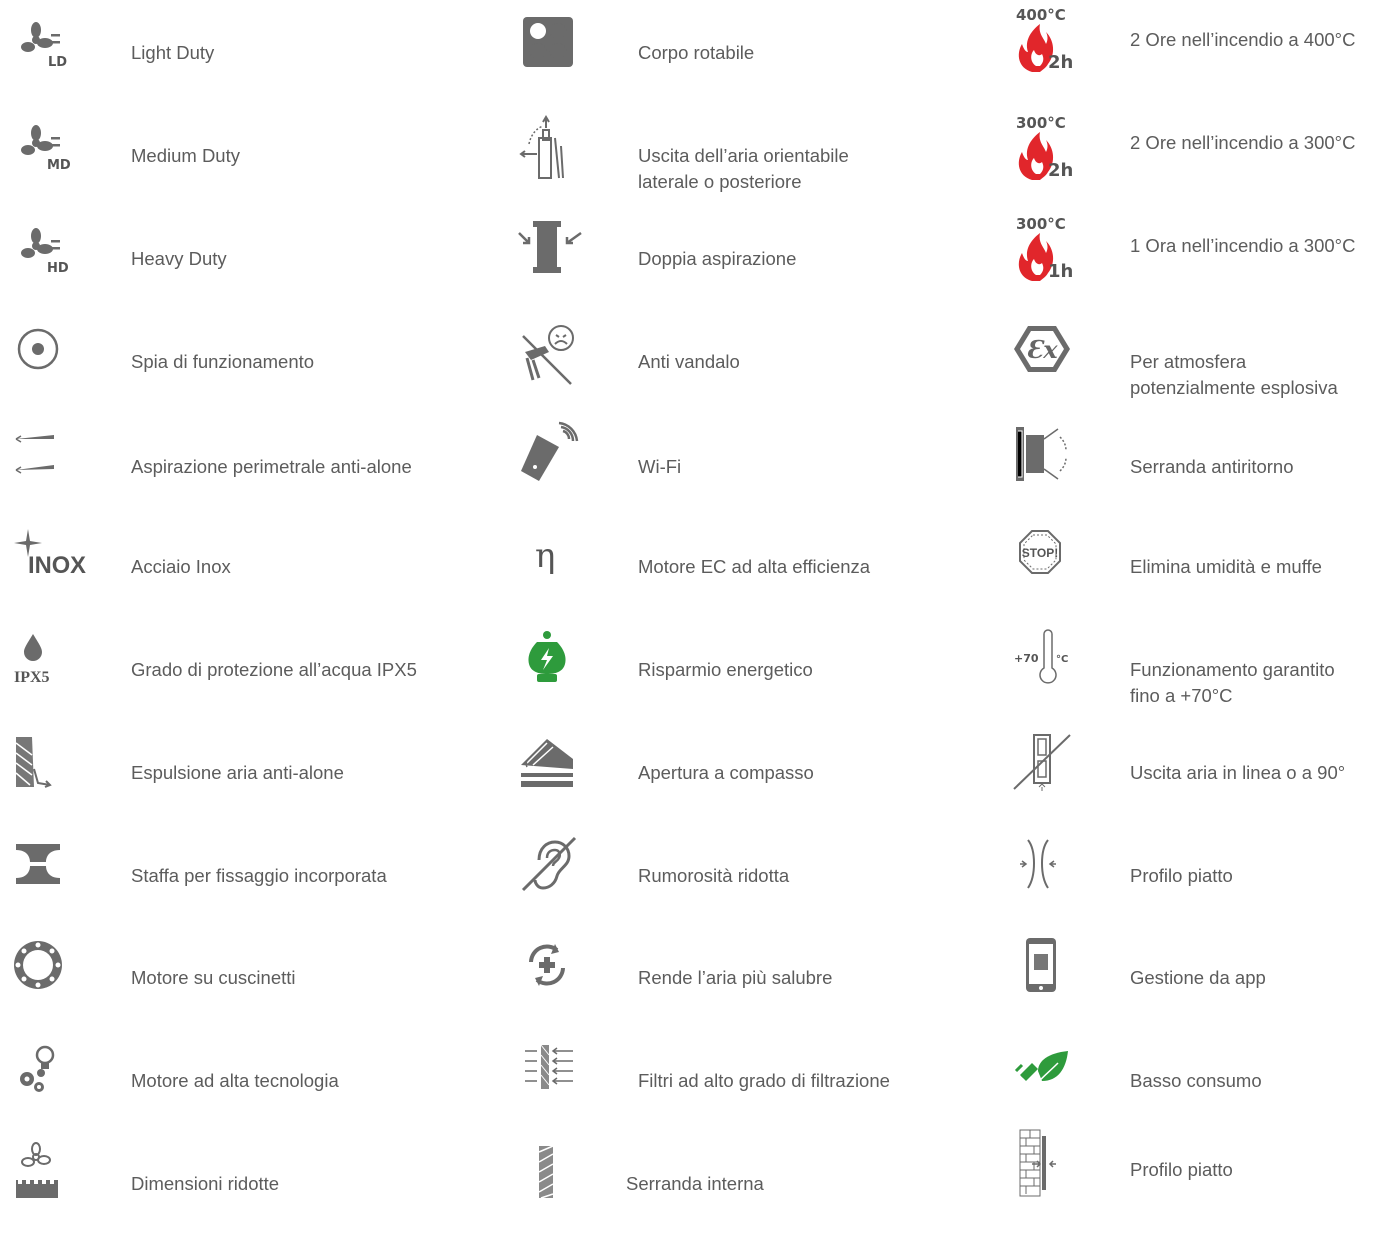  Describe the element at coordinates (660, 466) in the screenshot. I see `feature-label: Wi-Fi` at that location.